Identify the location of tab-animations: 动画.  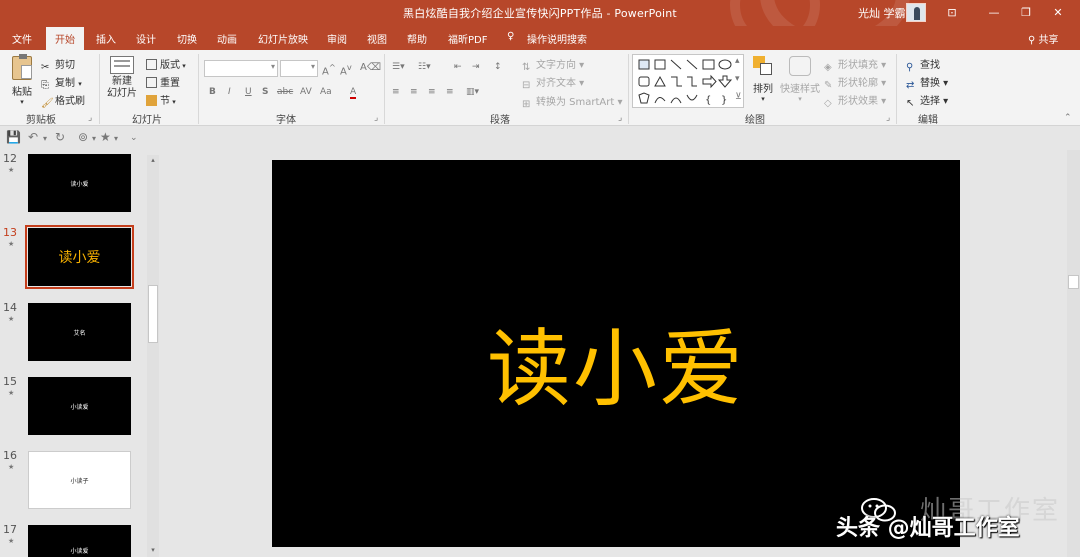
(227, 38).